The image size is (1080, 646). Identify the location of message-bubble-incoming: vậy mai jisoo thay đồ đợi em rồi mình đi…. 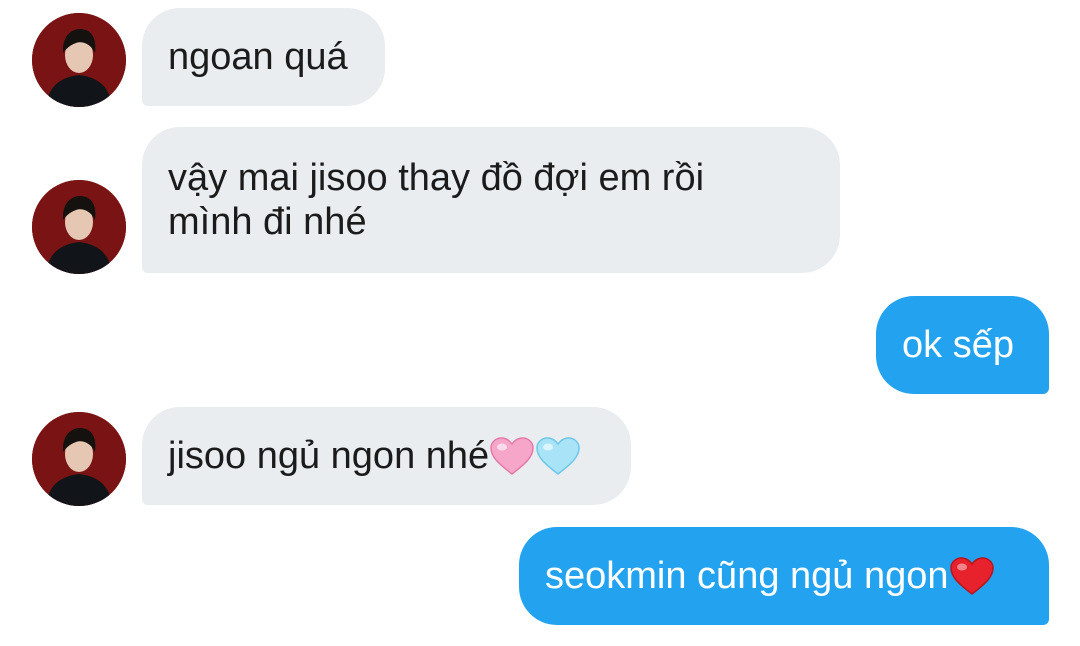
(491, 200).